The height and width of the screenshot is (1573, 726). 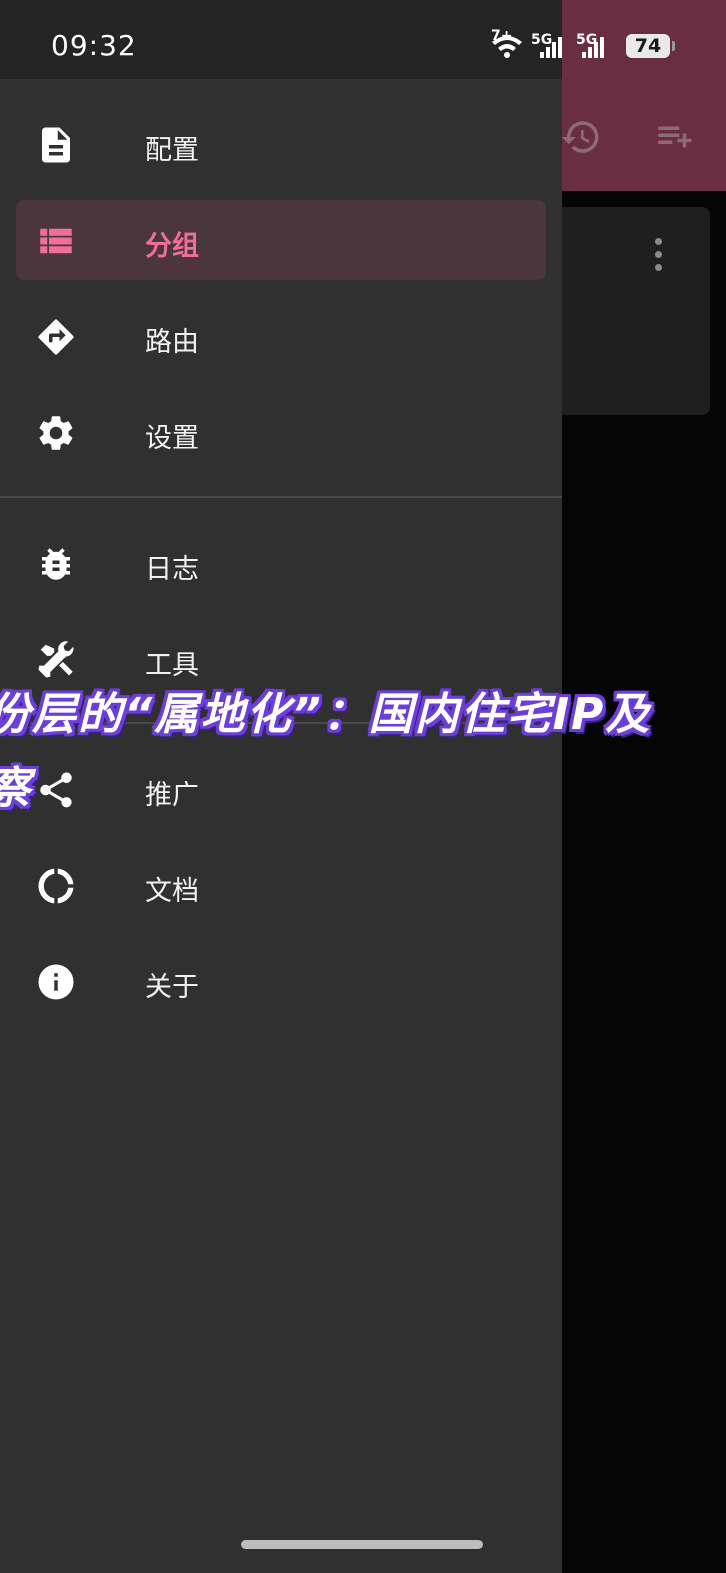 What do you see at coordinates (281, 336) in the screenshot?
I see `nav-item-route: 路由` at bounding box center [281, 336].